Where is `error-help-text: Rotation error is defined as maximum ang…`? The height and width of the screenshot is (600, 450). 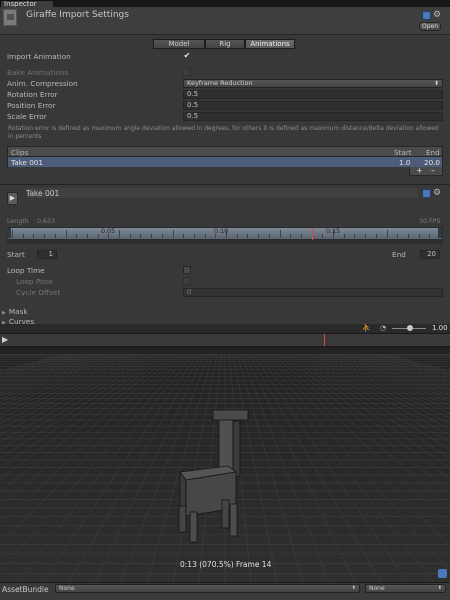 error-help-text: Rotation error is defined as maximum ang… is located at coordinates (223, 132).